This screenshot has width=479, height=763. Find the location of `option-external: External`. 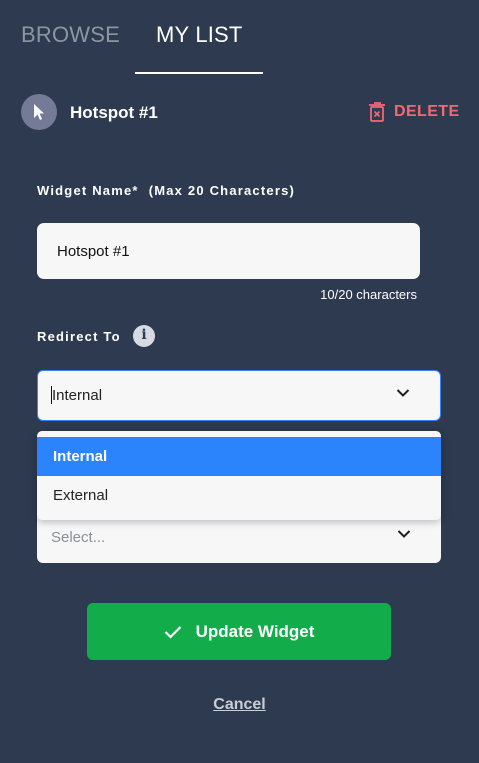

option-external: External is located at coordinates (239, 495).